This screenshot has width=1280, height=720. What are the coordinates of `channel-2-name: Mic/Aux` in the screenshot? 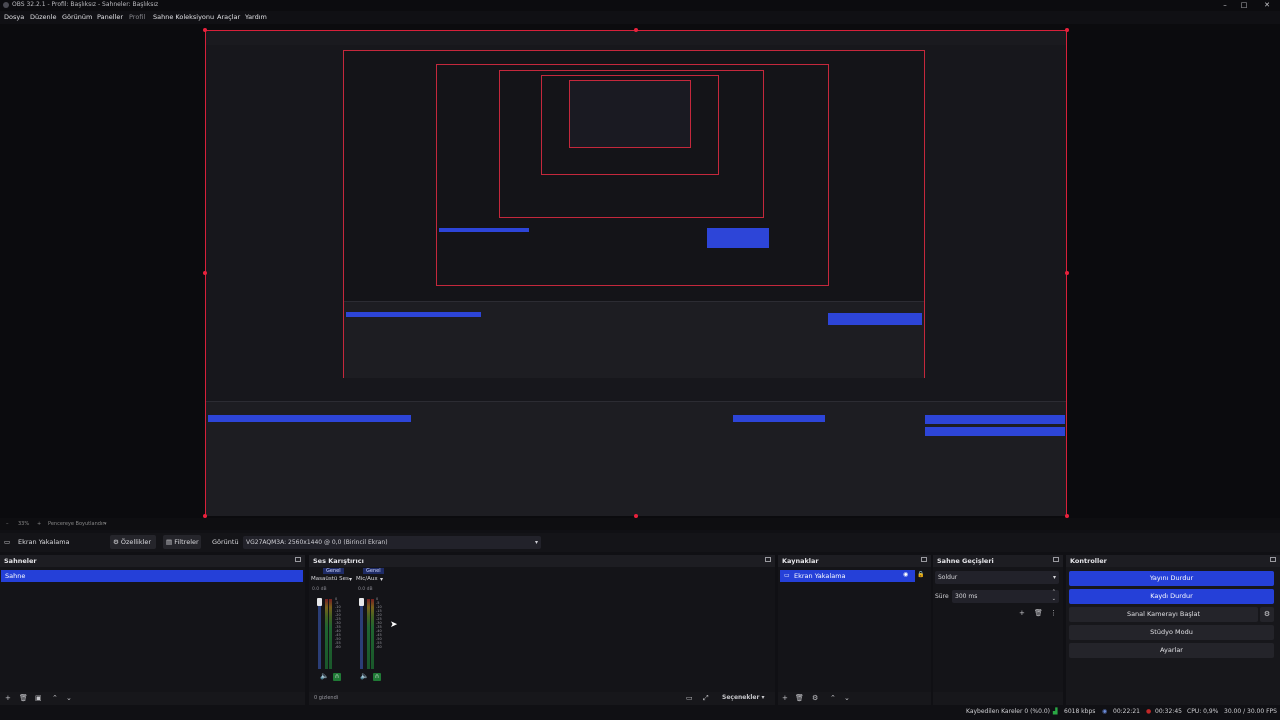 It's located at (367, 579).